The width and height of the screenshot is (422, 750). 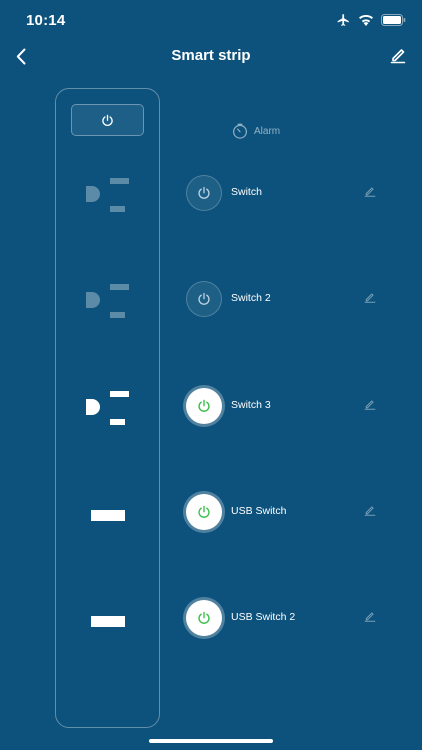 What do you see at coordinates (393, 20) in the screenshot?
I see `battery-icon` at bounding box center [393, 20].